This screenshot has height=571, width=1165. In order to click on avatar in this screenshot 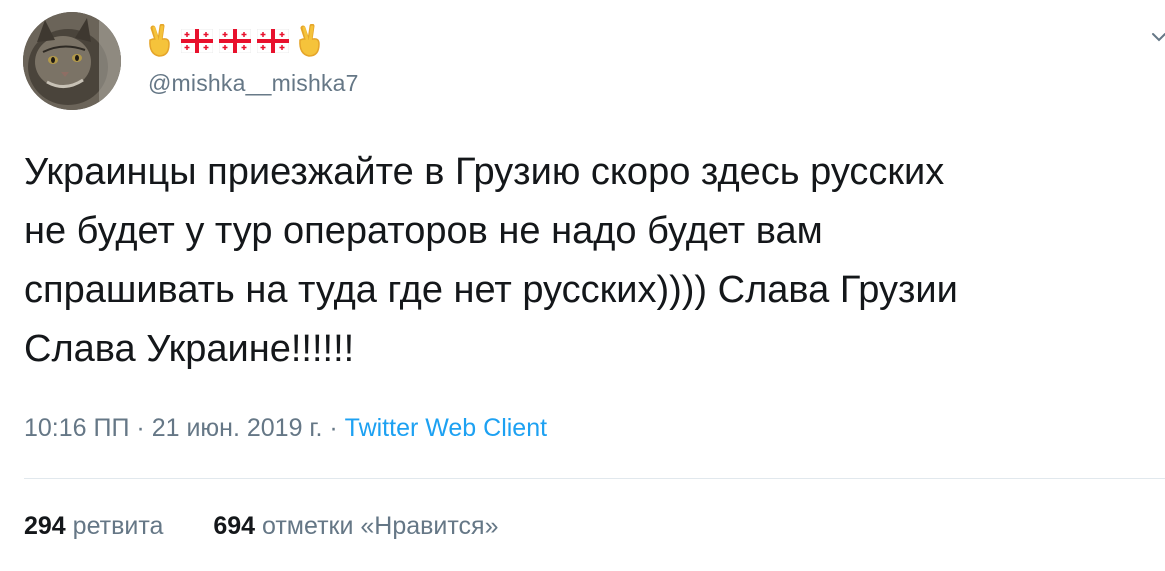, I will do `click(72, 61)`.